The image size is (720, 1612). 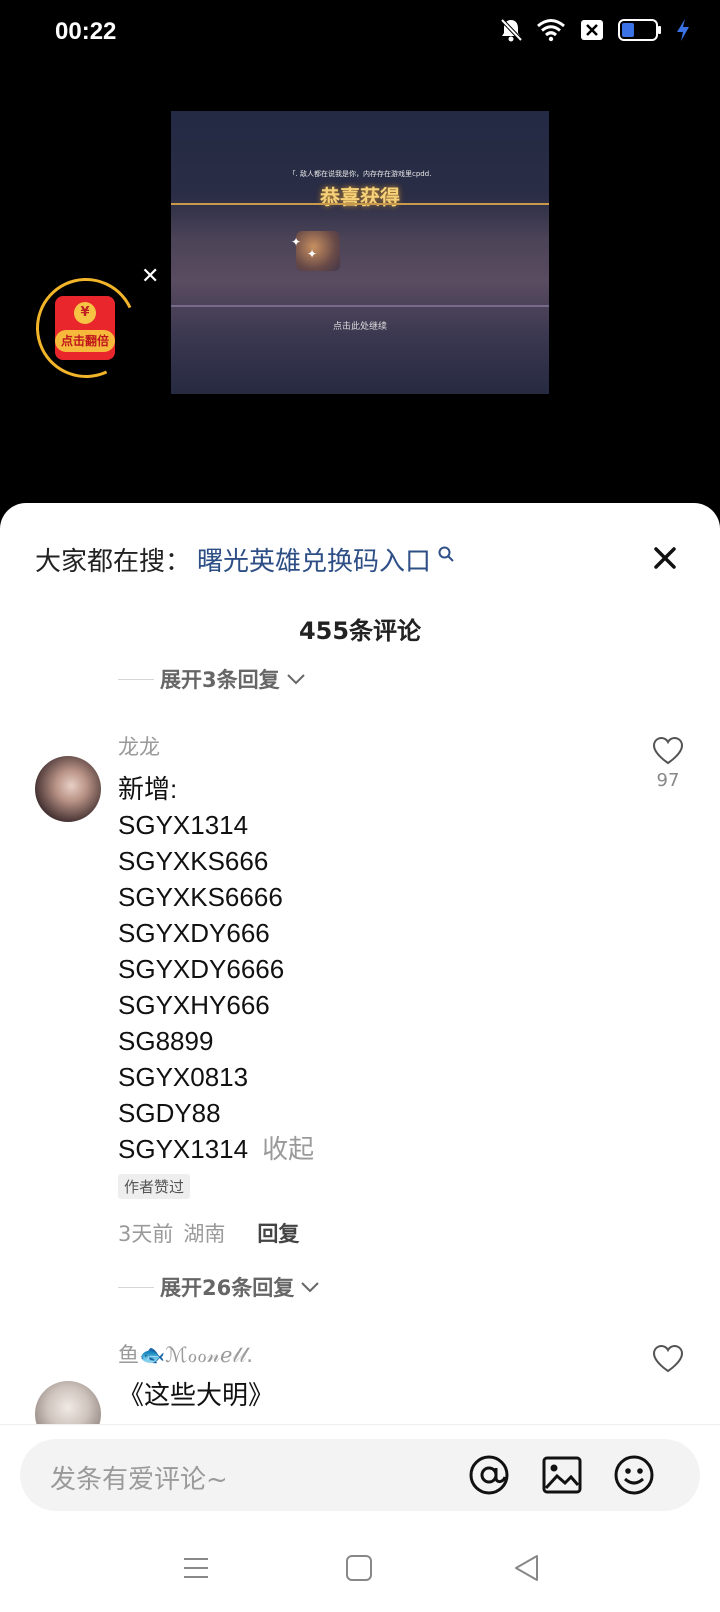 I want to click on avatar, so click(x=68, y=789).